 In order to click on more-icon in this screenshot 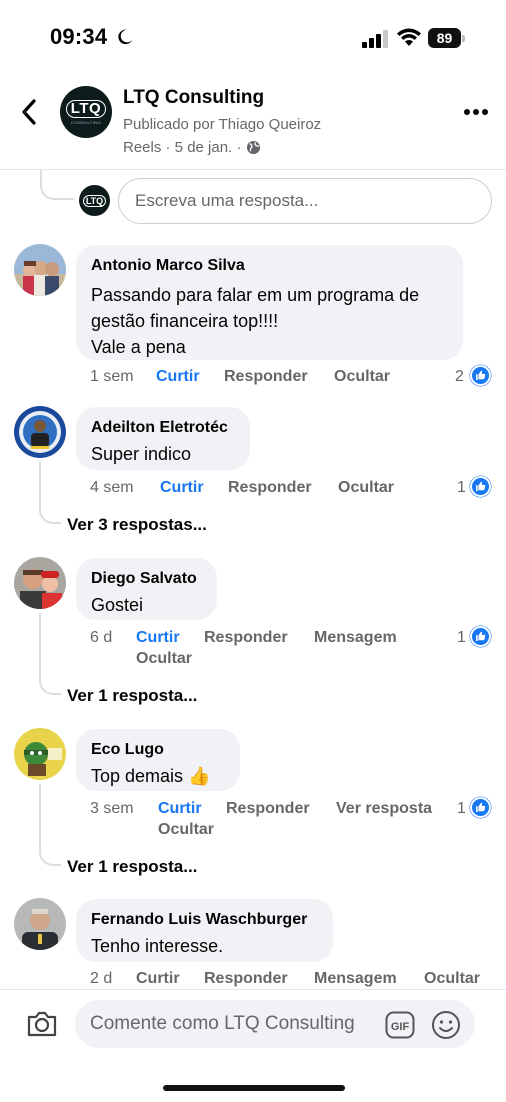, I will do `click(476, 112)`.